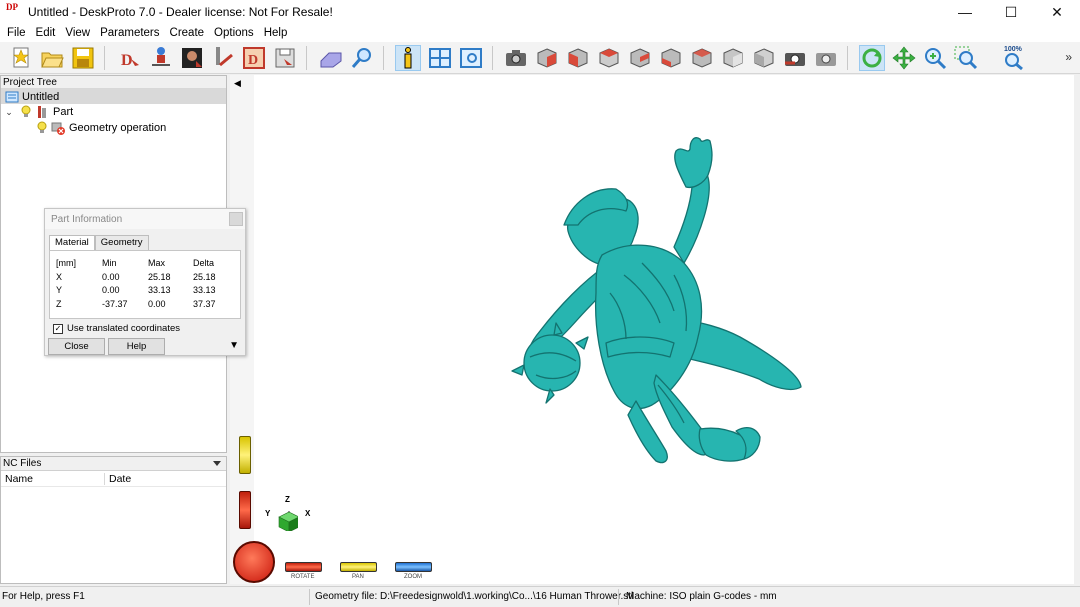  What do you see at coordinates (358, 577) in the screenshot?
I see `pan-label: PAN` at bounding box center [358, 577].